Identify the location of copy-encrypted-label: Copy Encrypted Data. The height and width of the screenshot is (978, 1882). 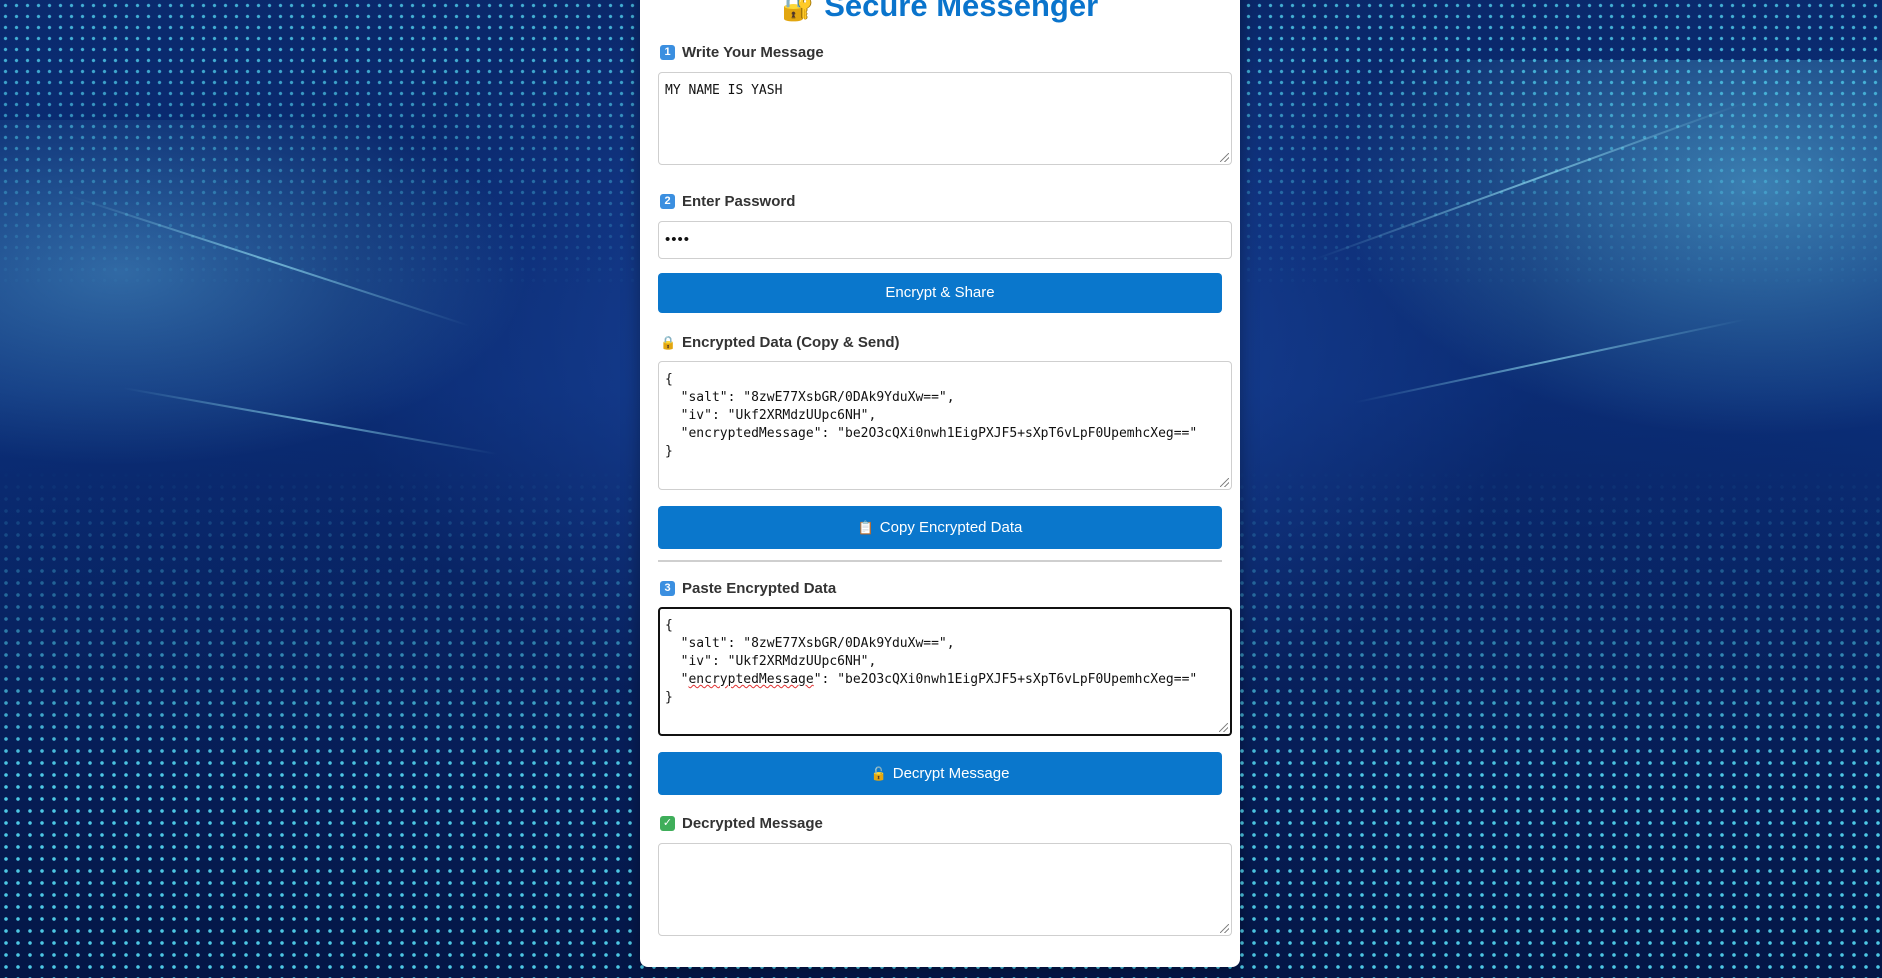
(951, 527).